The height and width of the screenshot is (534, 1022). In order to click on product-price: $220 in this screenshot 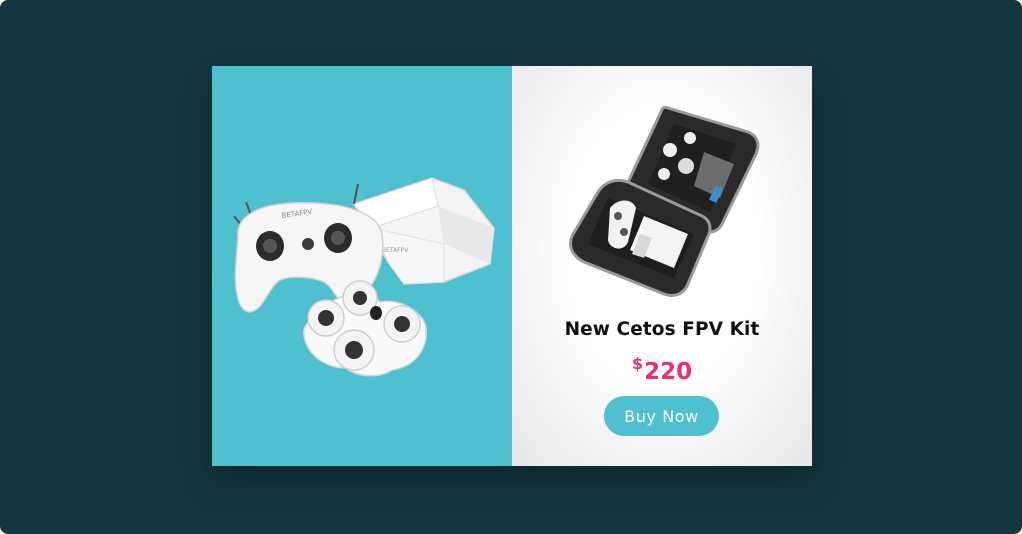, I will do `click(662, 369)`.